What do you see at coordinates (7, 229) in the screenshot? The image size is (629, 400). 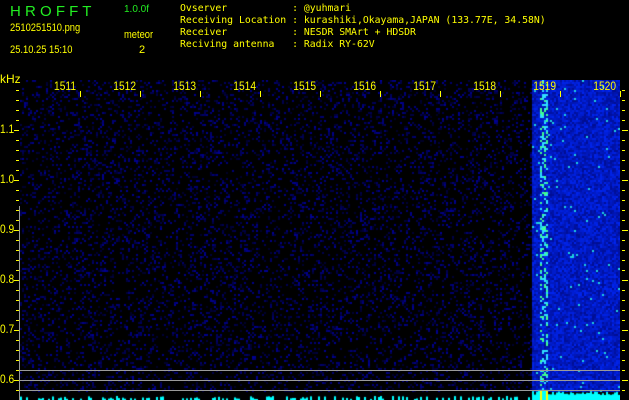 I see `y-tick-label: 0.9` at bounding box center [7, 229].